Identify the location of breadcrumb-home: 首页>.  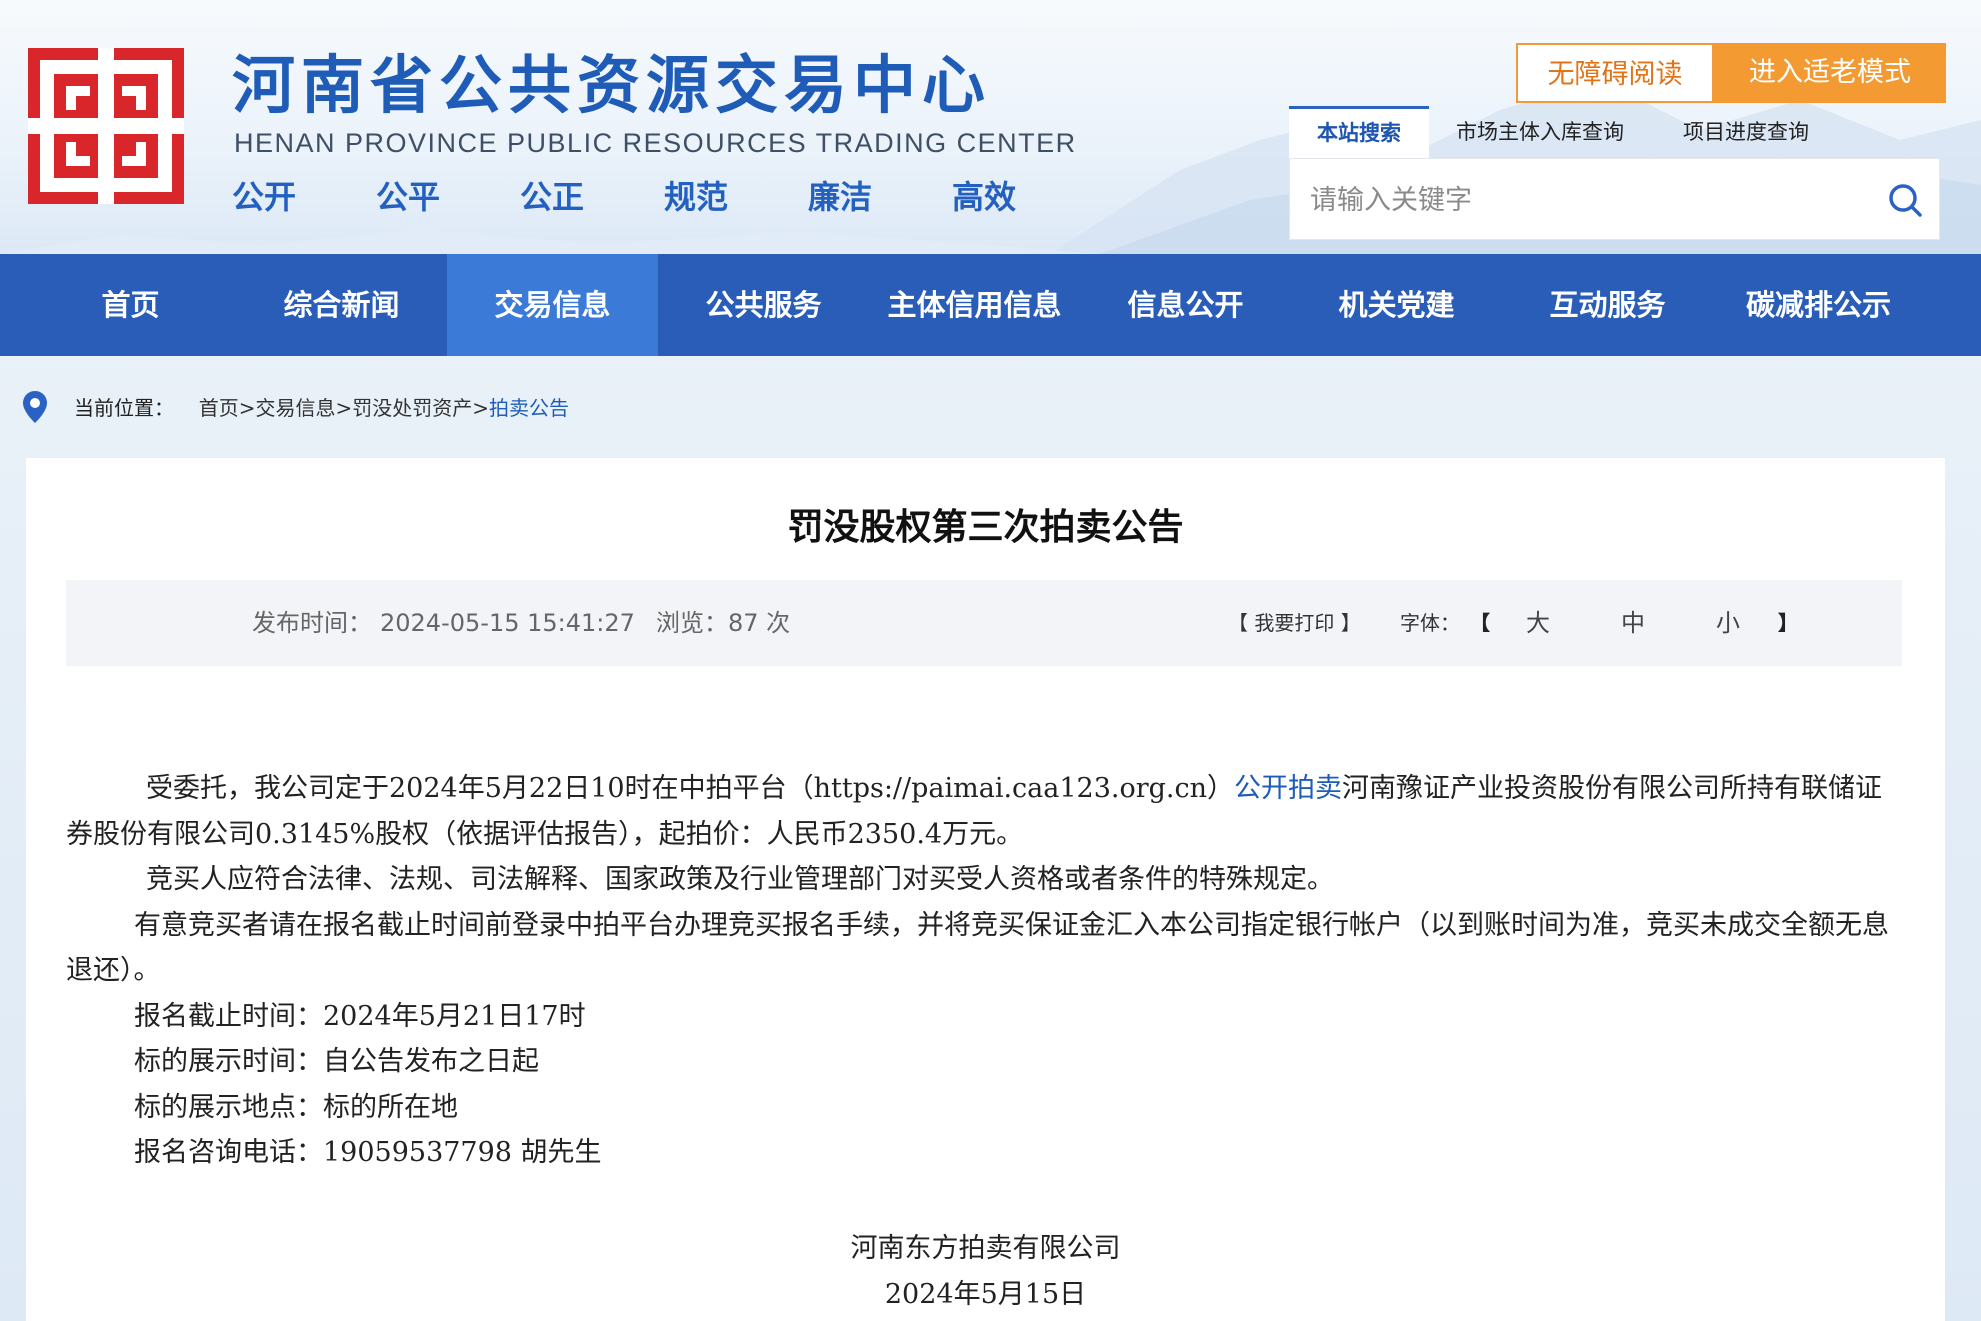
(227, 408).